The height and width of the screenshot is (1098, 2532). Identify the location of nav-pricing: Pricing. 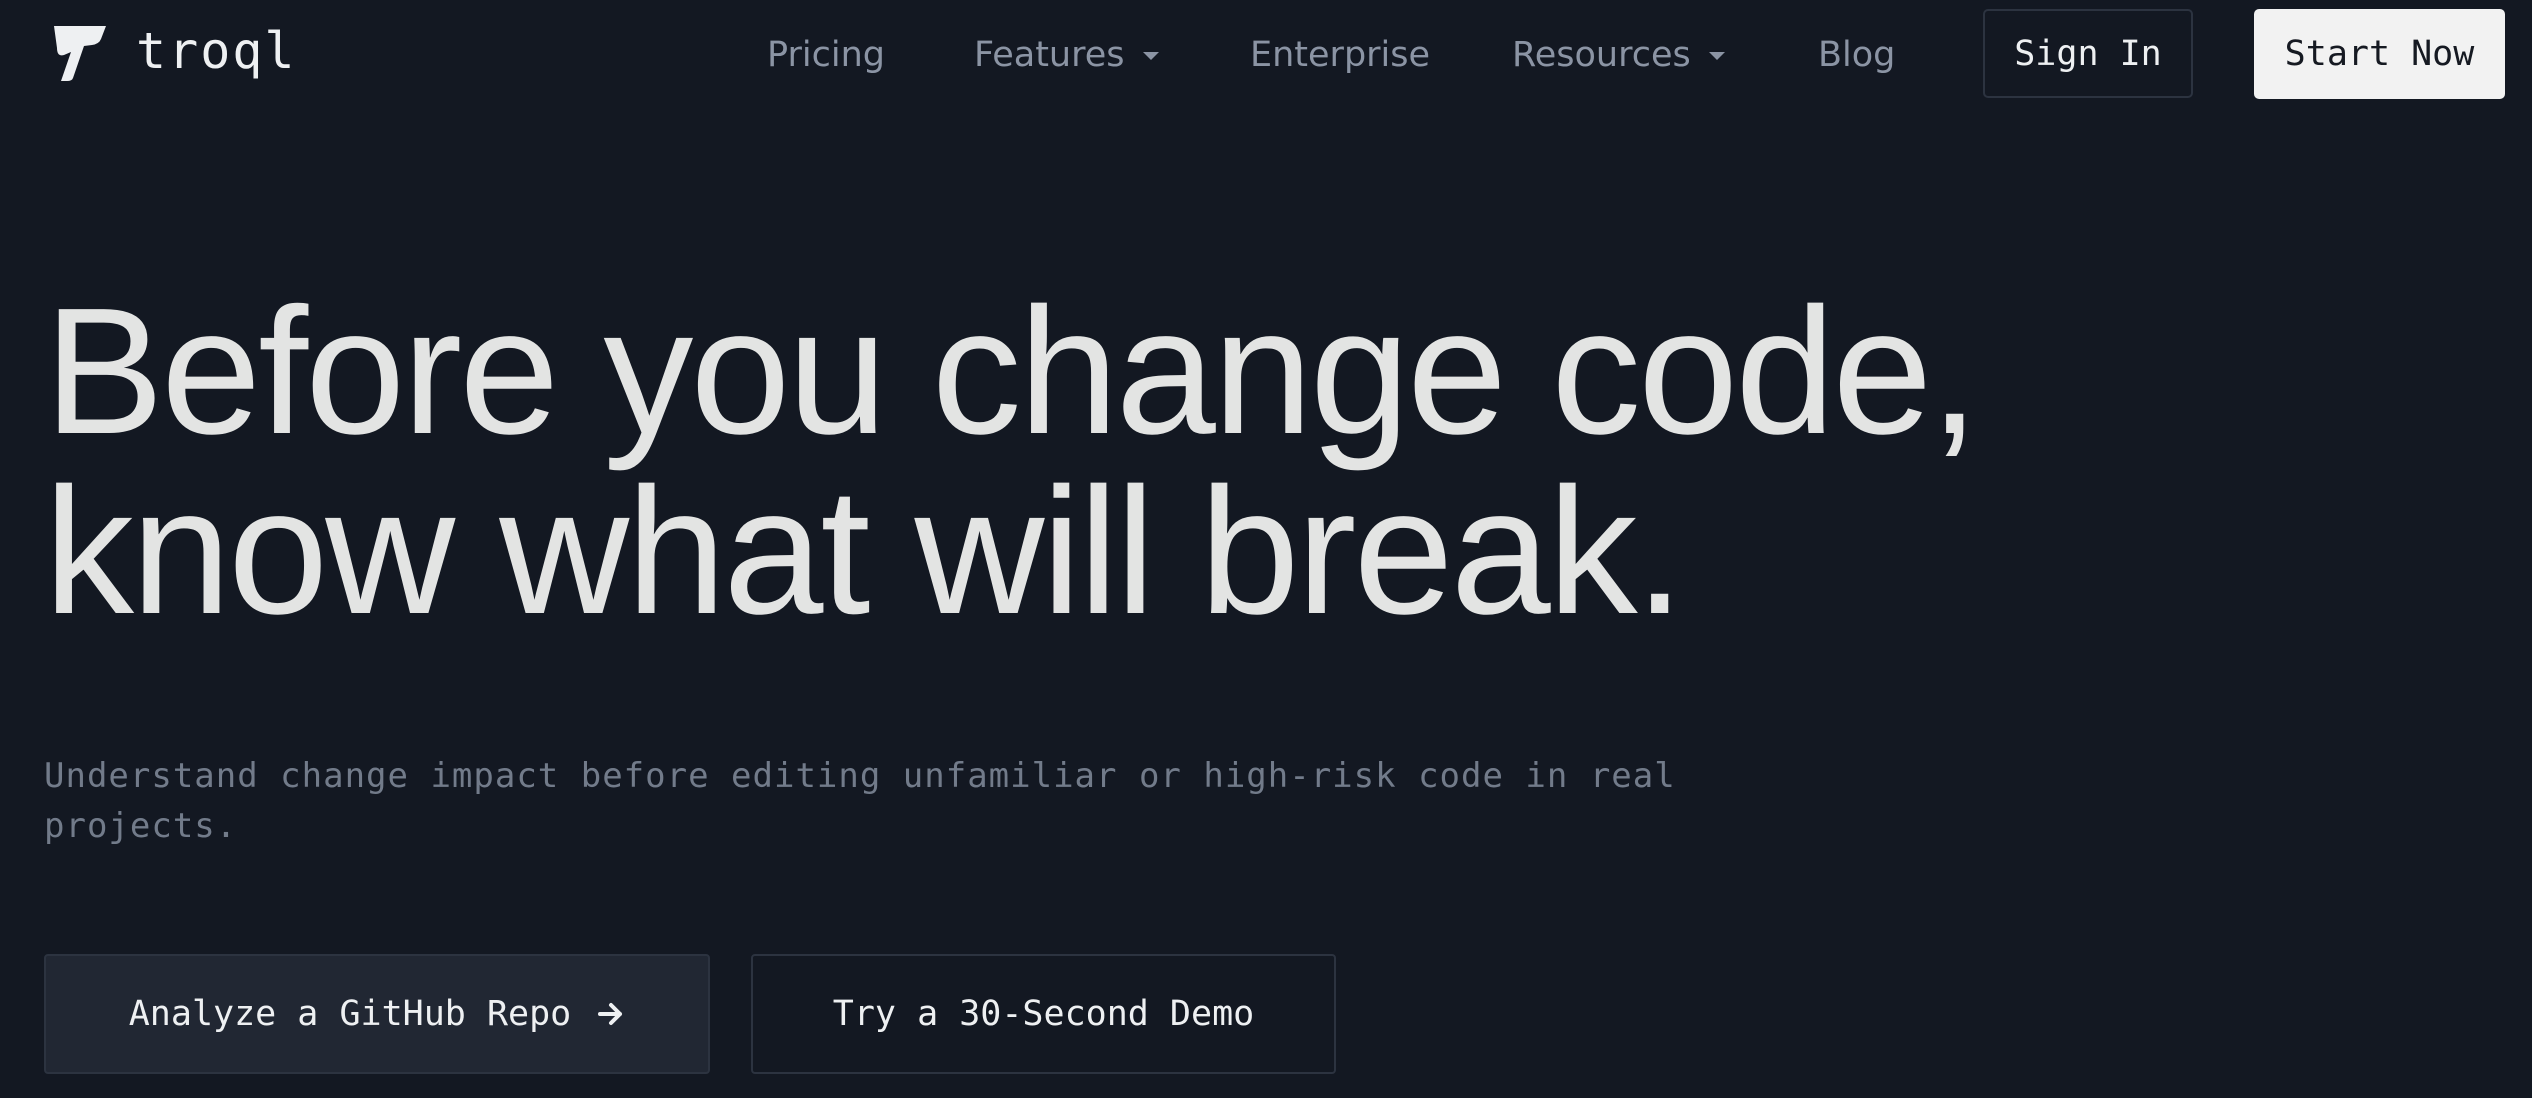
(826, 55).